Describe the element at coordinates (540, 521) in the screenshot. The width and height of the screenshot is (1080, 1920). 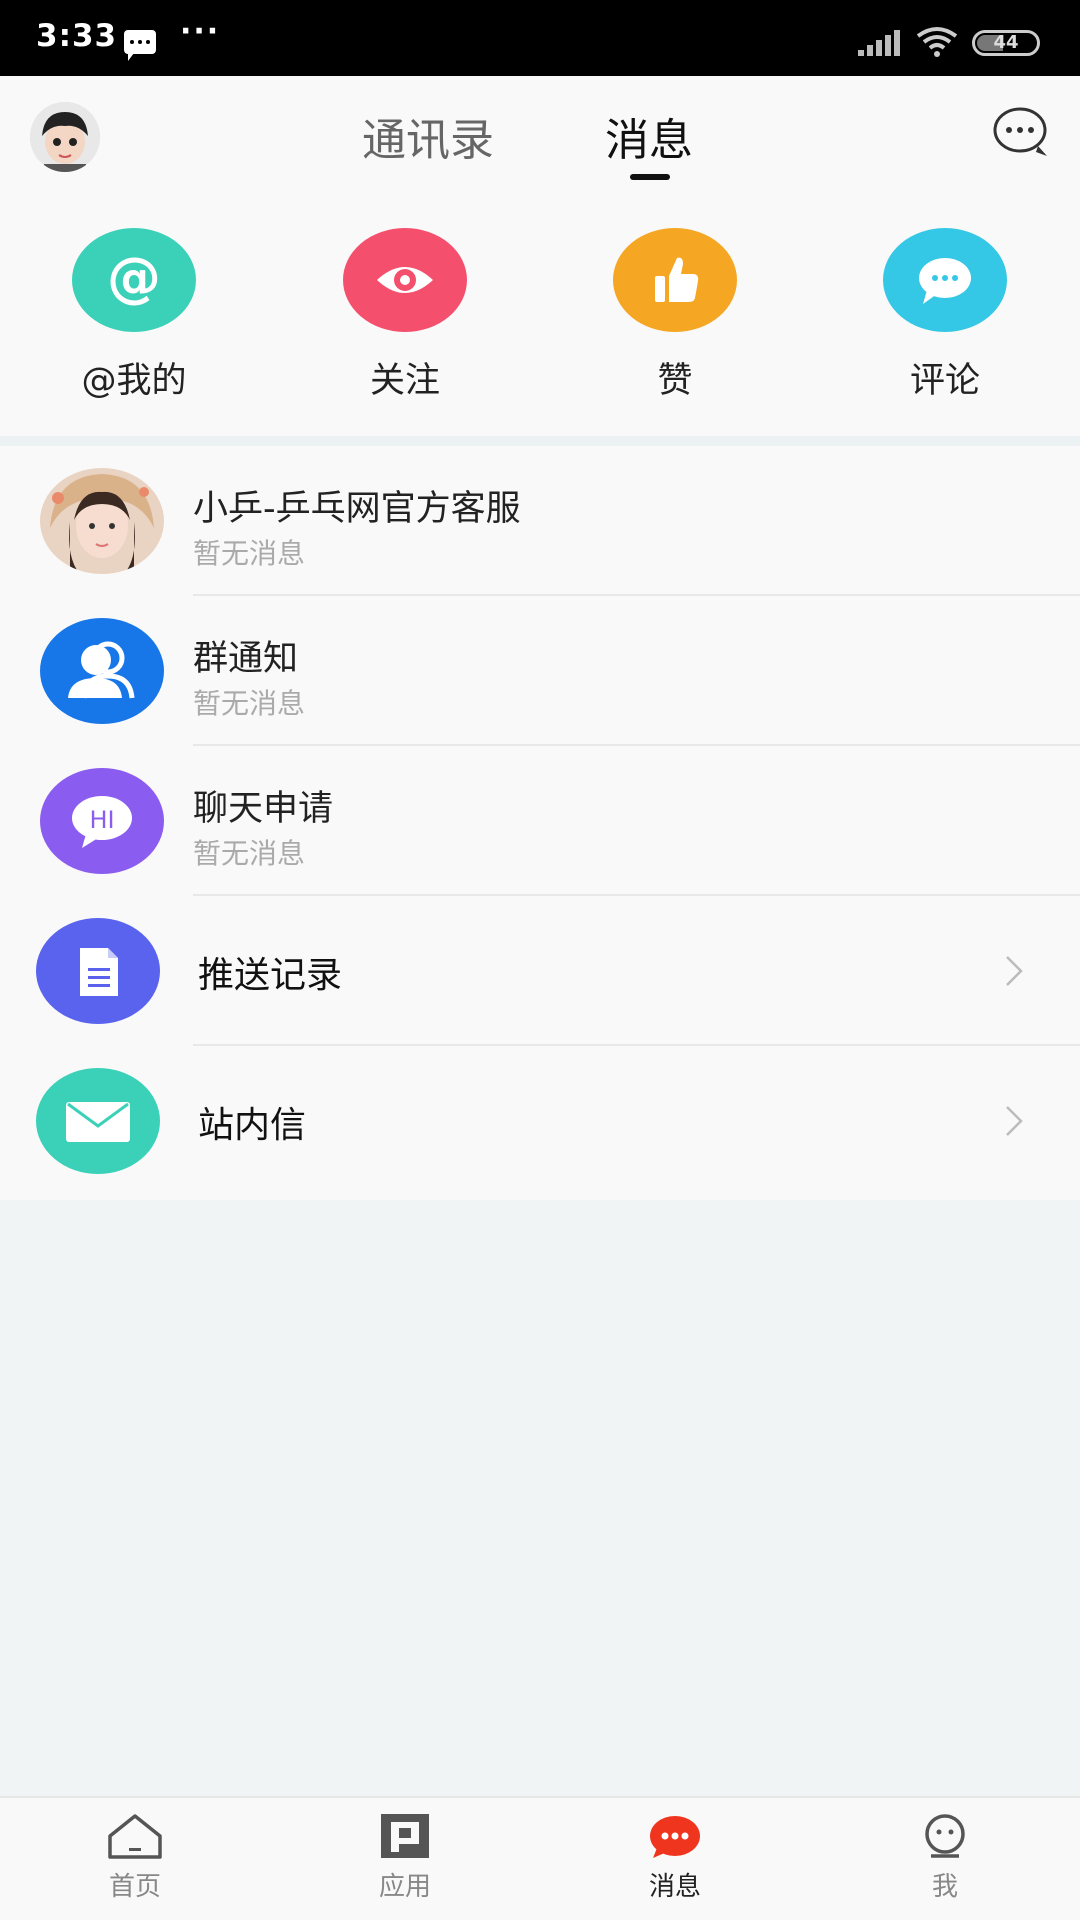
I see `conversation-customer-service: 小乒-乒乓网官方客服 暂无消息` at that location.